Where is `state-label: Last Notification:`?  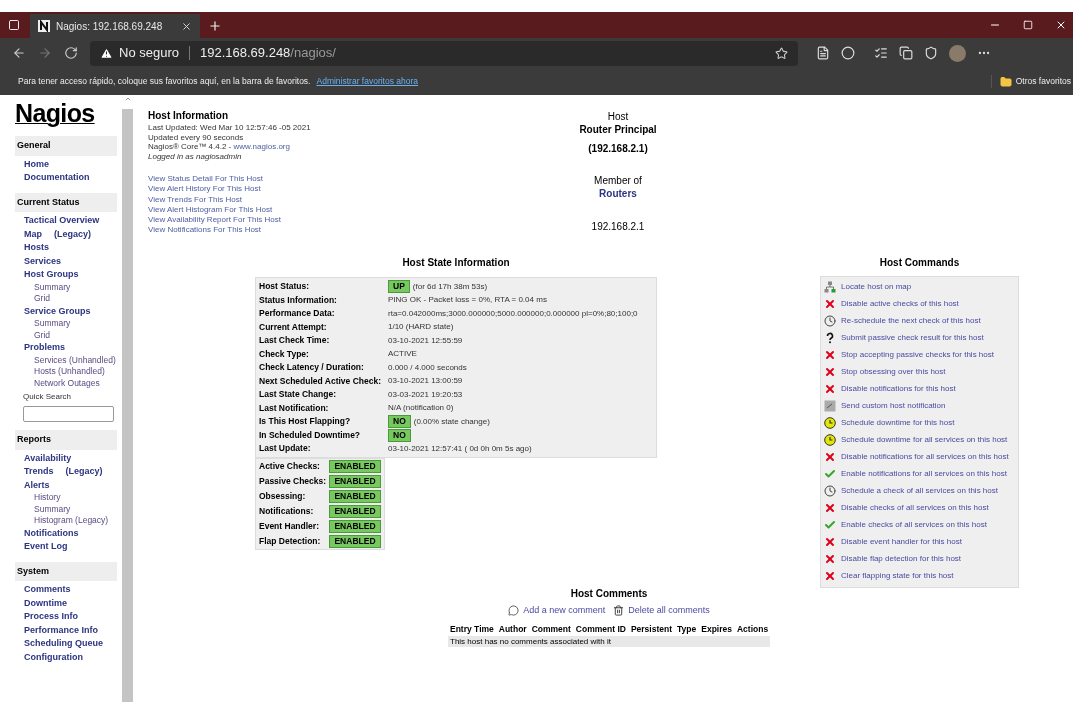
state-label: Last Notification: is located at coordinates (294, 408).